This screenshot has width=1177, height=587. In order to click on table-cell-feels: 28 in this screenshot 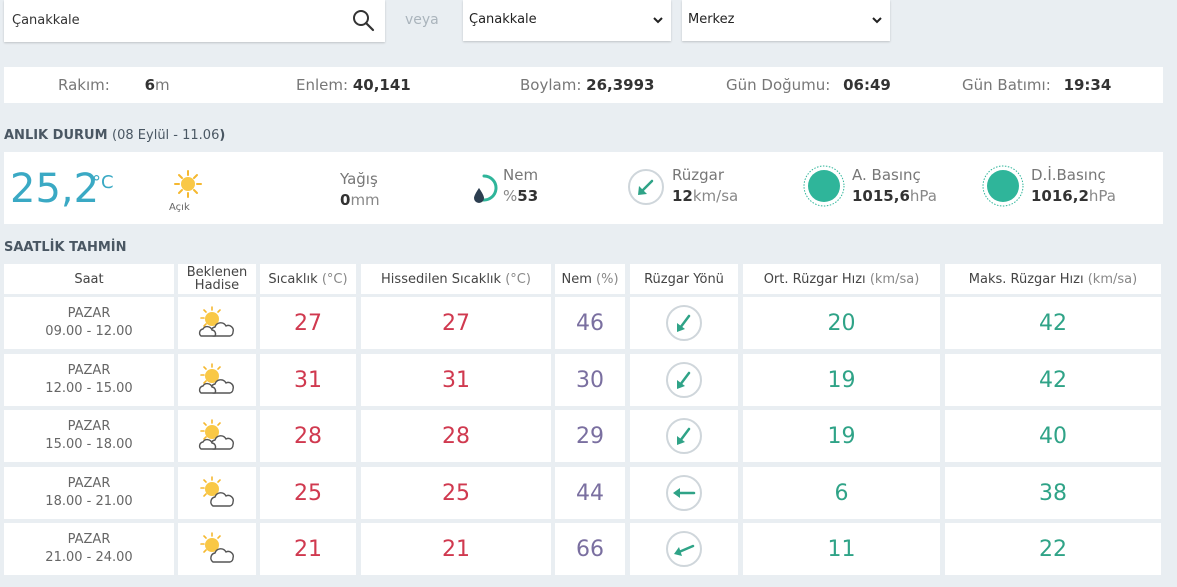, I will do `click(456, 436)`.